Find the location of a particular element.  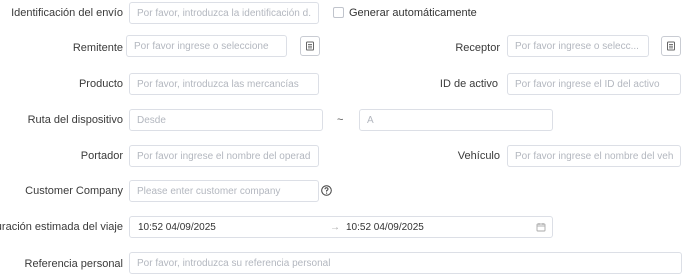

shipment-id-input is located at coordinates (224, 13).